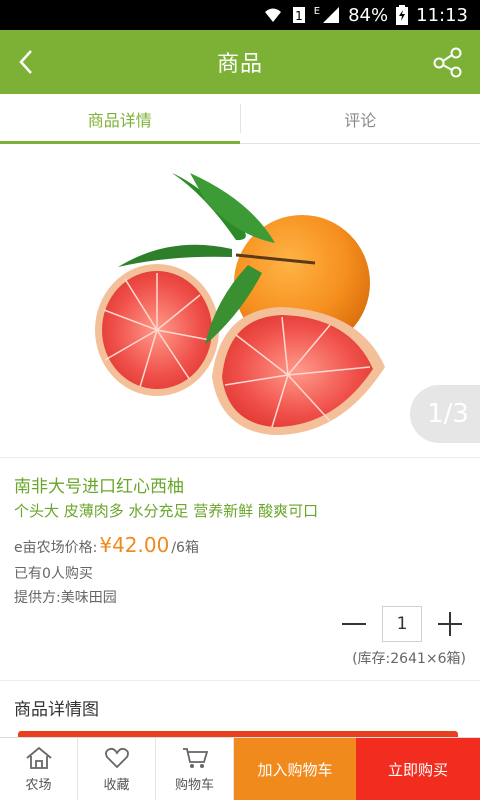 Image resolution: width=480 pixels, height=800 pixels. Describe the element at coordinates (317, 11) in the screenshot. I see `signal-letter: E` at that location.